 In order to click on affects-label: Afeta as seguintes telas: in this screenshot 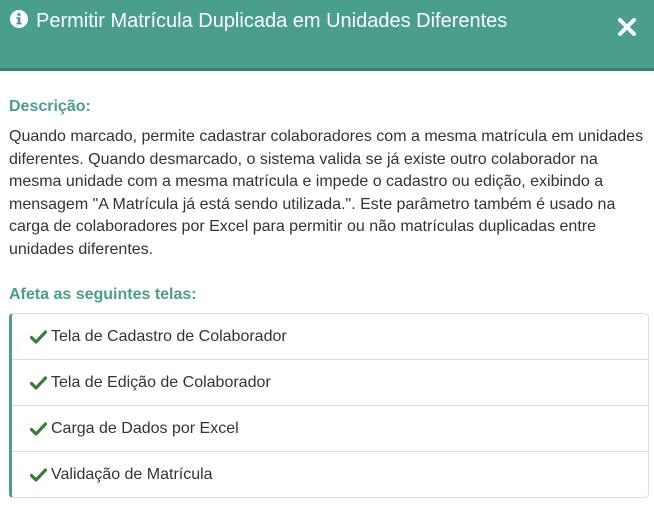, I will do `click(103, 294)`.